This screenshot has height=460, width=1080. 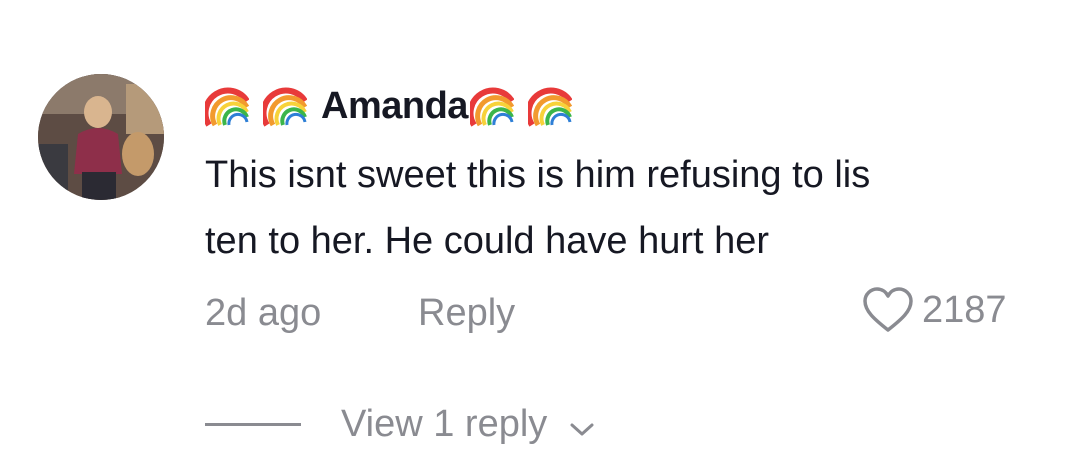 What do you see at coordinates (466, 313) in the screenshot?
I see `reply-button: Reply` at bounding box center [466, 313].